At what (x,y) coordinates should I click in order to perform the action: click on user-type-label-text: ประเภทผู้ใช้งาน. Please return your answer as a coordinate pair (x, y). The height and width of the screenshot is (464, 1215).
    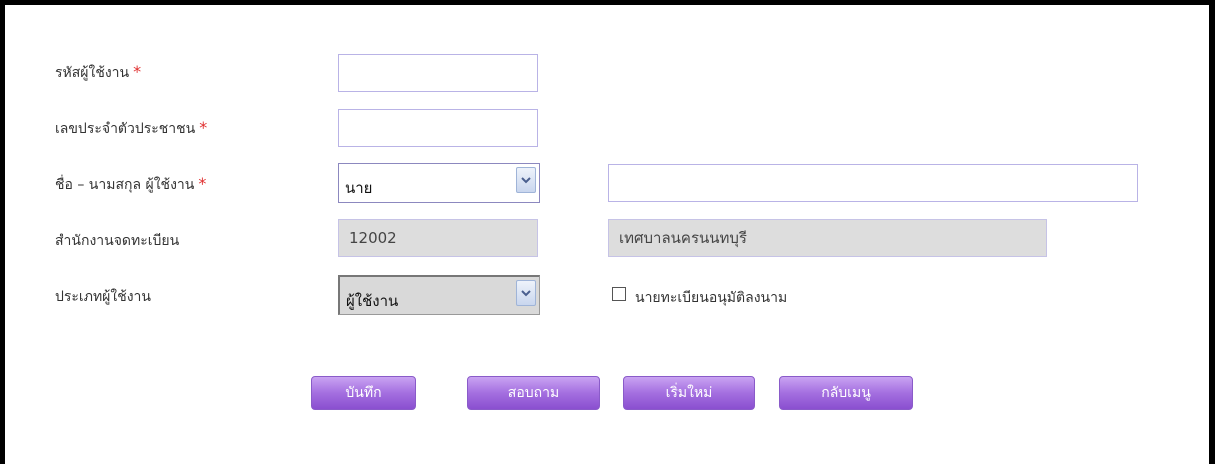
    Looking at the image, I should click on (103, 297).